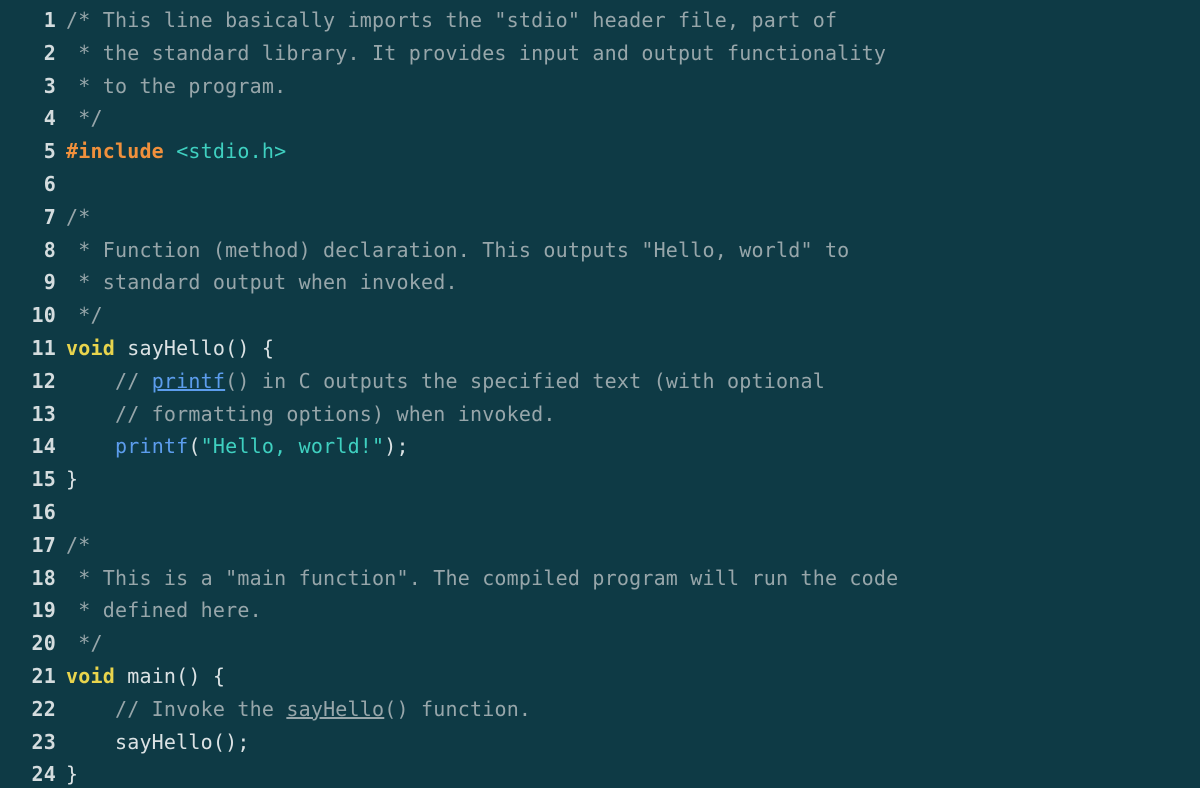 The height and width of the screenshot is (788, 1200). What do you see at coordinates (43, 544) in the screenshot?
I see `line-number: 17` at bounding box center [43, 544].